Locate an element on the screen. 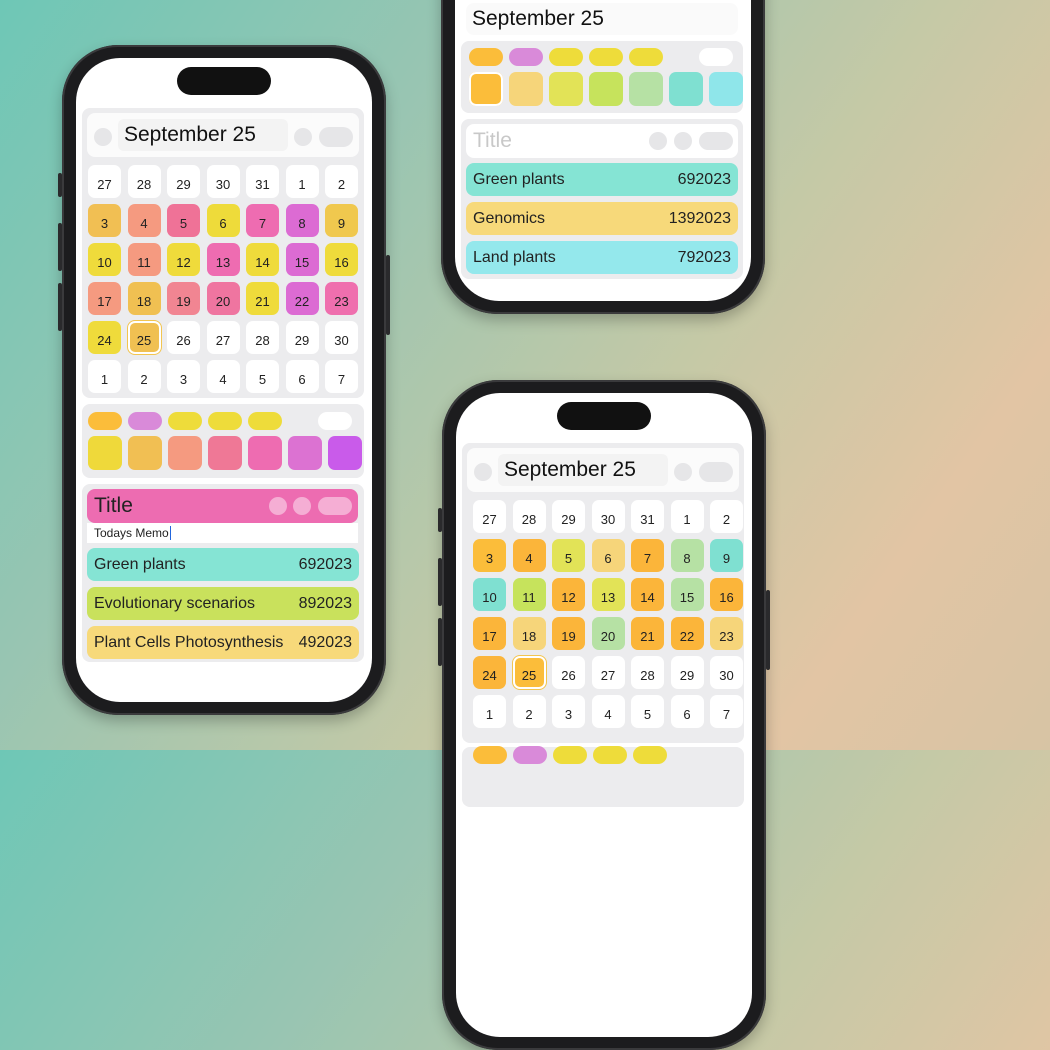  memo-item: Evolutionary scenarios 892023 is located at coordinates (223, 603).